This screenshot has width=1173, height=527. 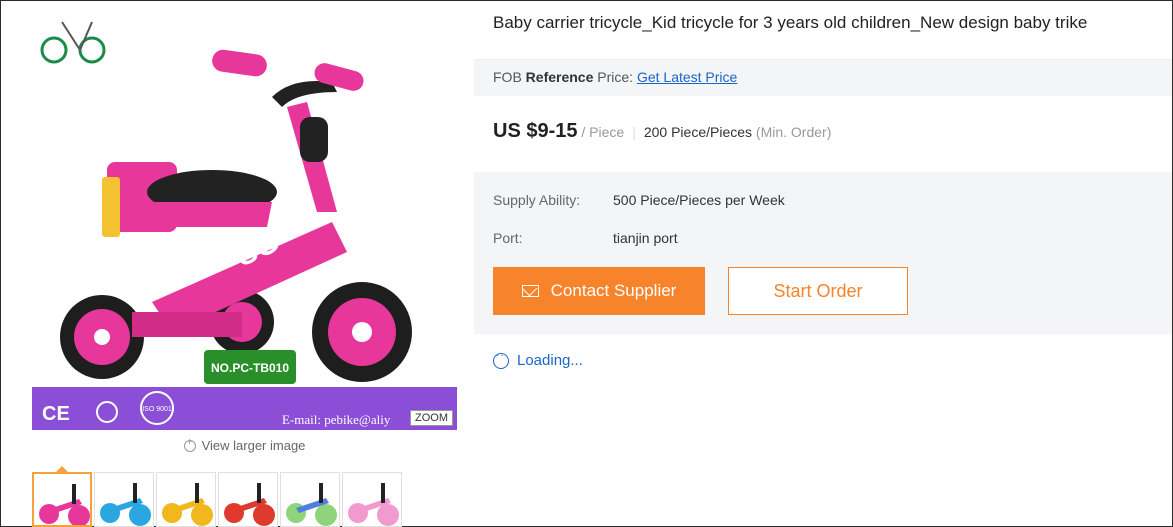 I want to click on supply-ability-row: Supply Ability: 500 Piece/Pieces per Week, so click(x=639, y=200).